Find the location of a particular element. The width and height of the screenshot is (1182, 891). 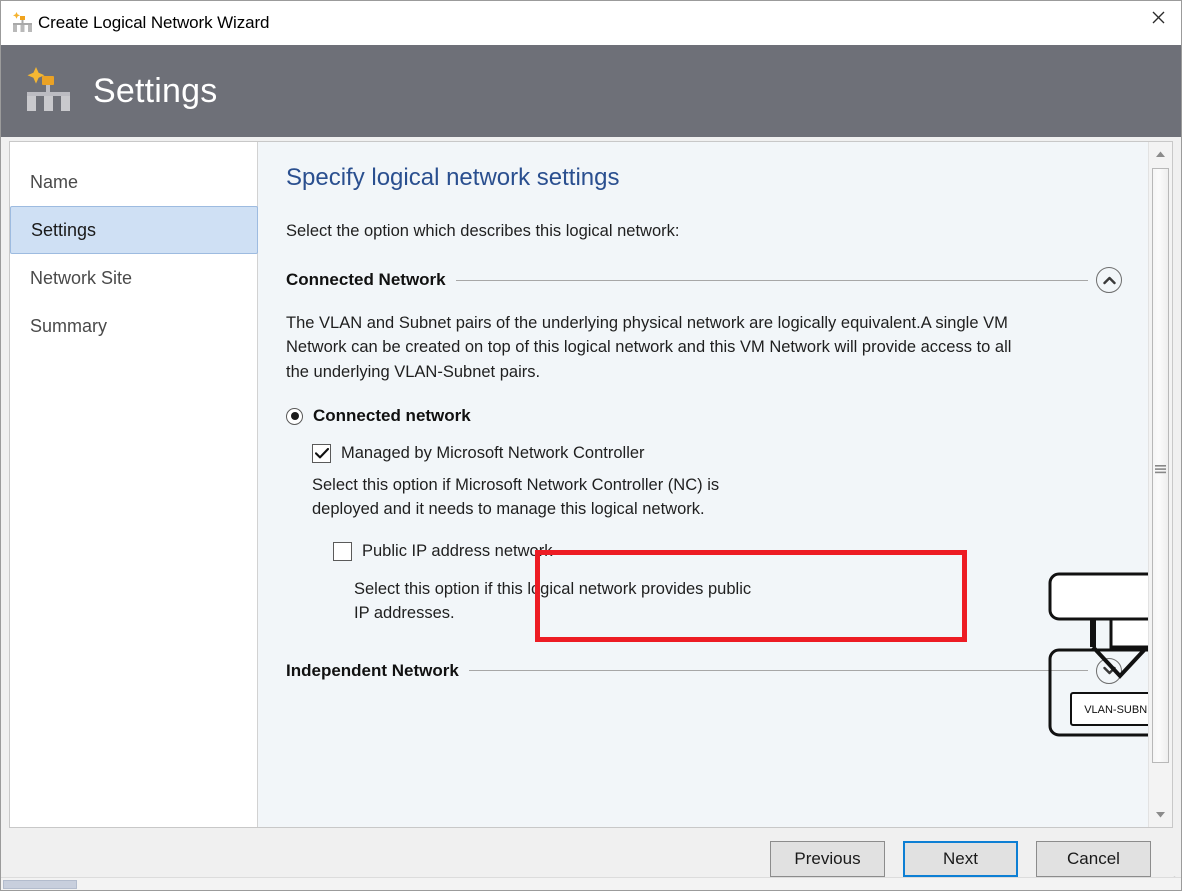

chevron-up-icon is located at coordinates (1109, 280).